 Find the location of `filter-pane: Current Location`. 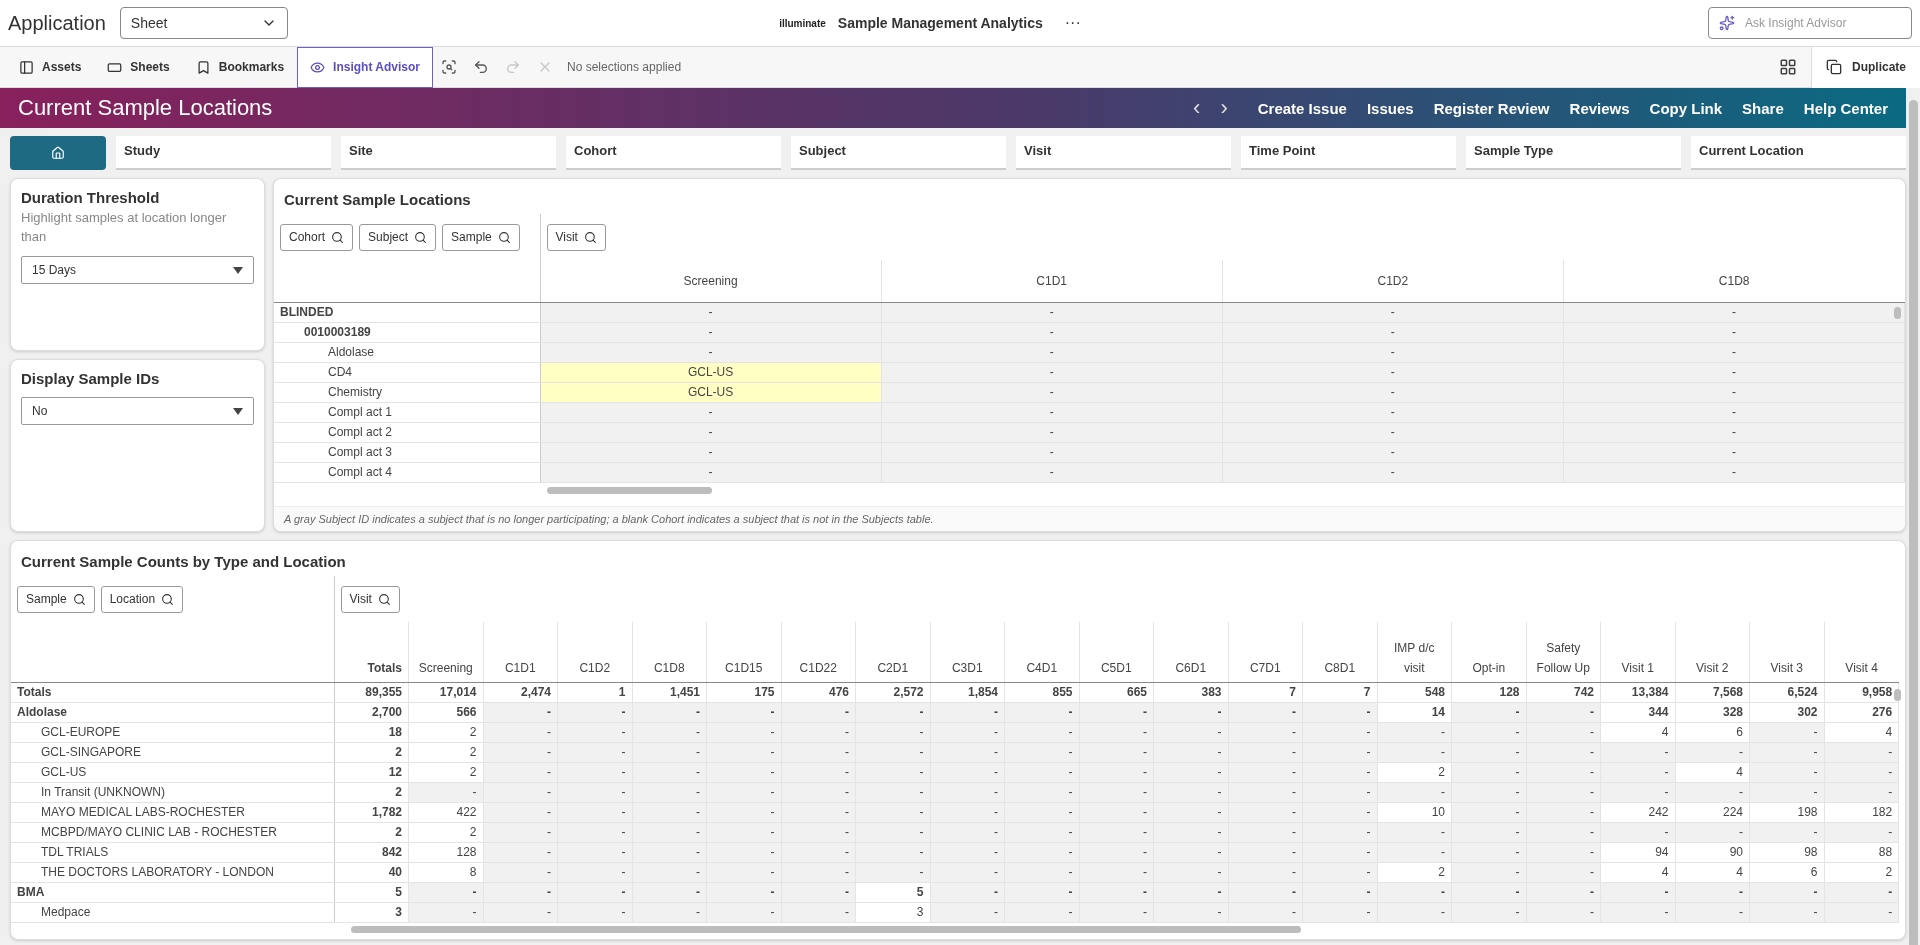

filter-pane: Current Location is located at coordinates (1798, 153).